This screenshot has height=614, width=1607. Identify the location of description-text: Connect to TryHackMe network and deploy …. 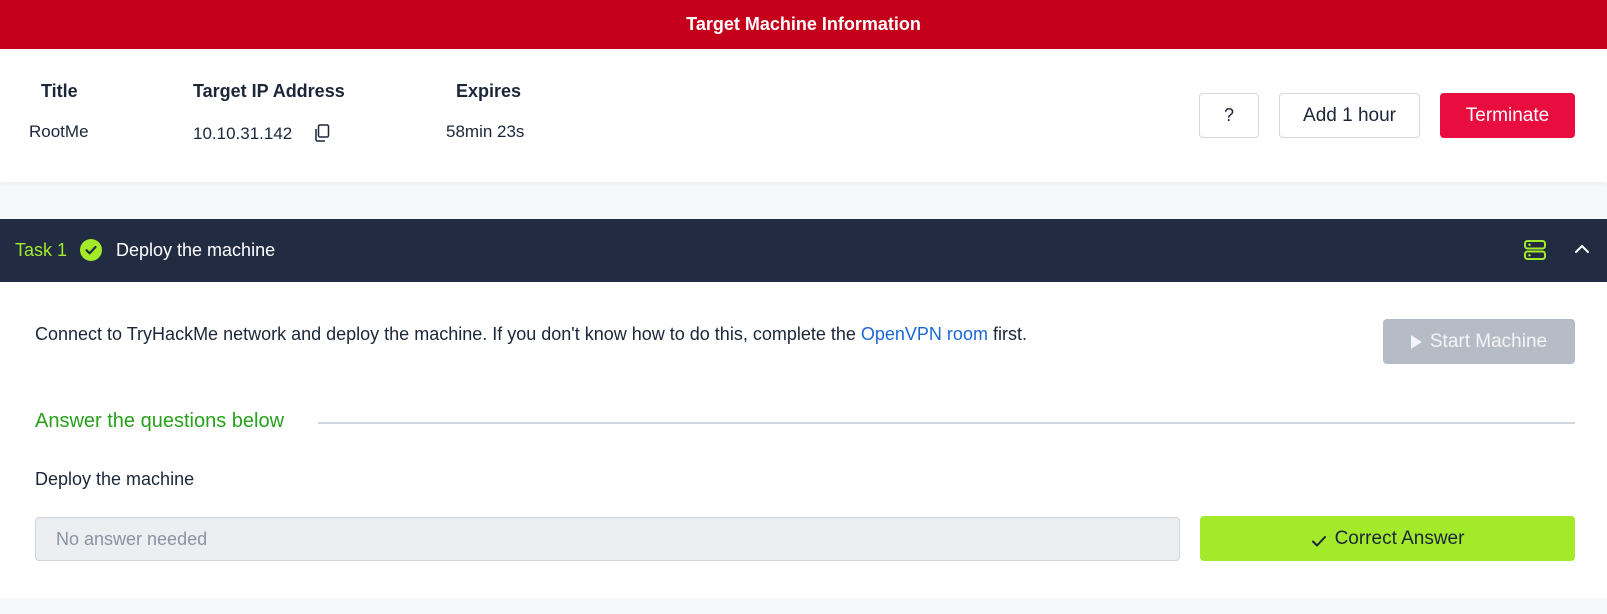
(448, 334).